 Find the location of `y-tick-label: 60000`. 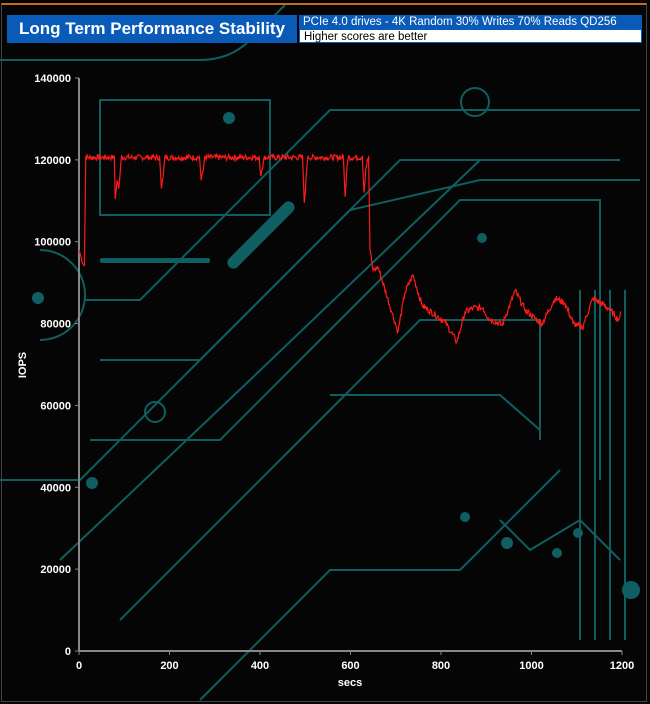

y-tick-label: 60000 is located at coordinates (55, 406).